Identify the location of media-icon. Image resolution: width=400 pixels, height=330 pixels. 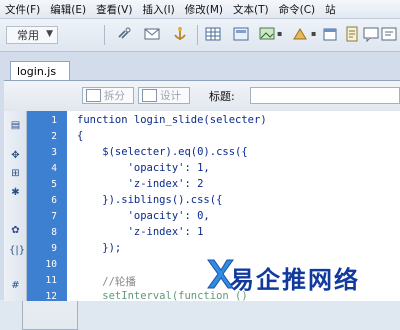
(300, 34).